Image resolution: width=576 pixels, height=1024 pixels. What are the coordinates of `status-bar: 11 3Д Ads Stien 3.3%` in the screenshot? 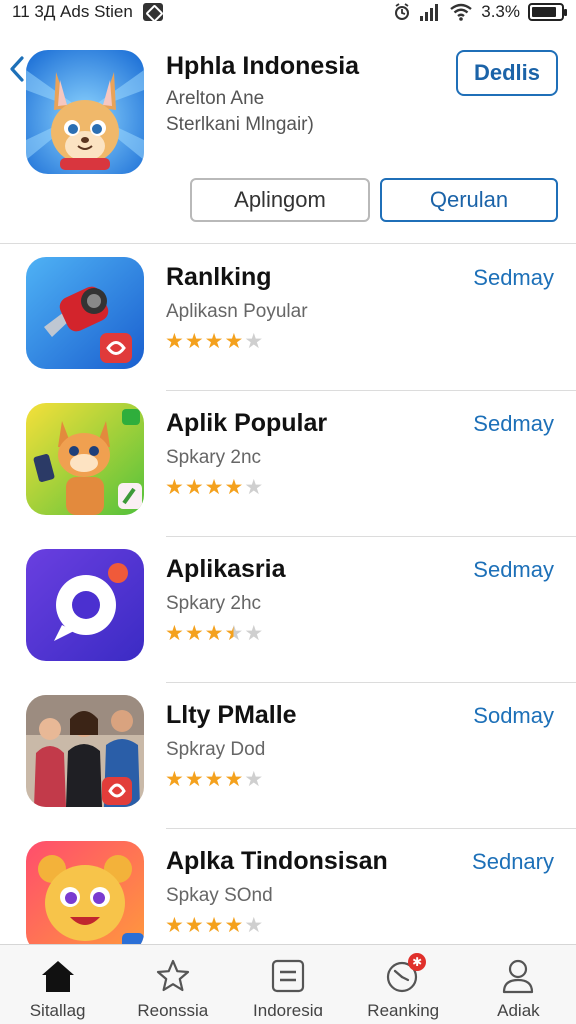 It's located at (288, 12).